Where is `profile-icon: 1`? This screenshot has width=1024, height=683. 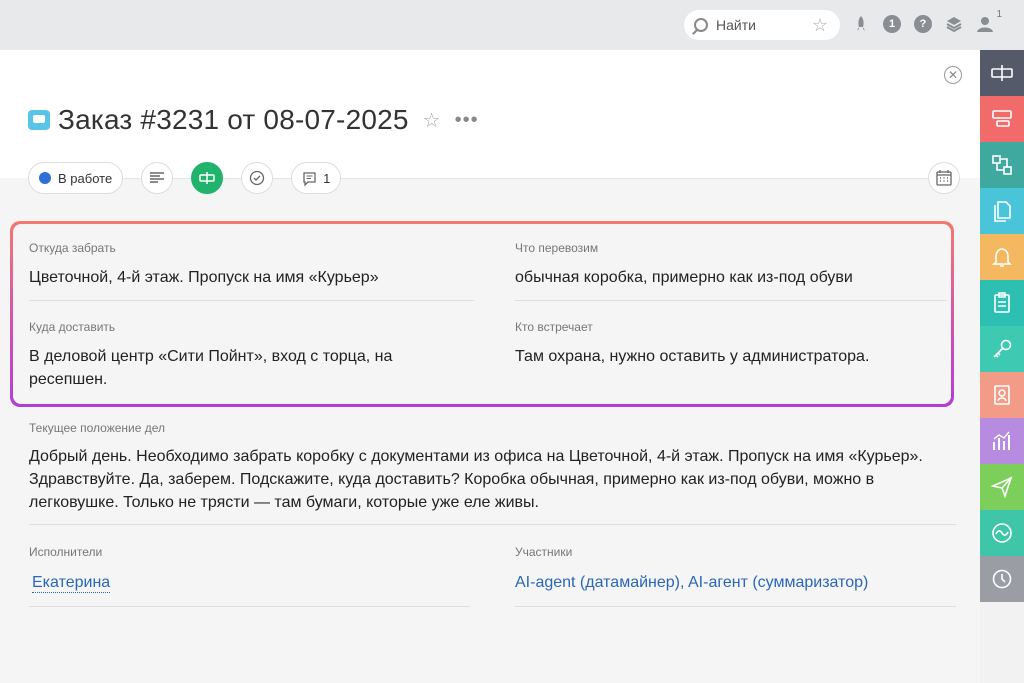
profile-icon: 1 is located at coordinates (988, 22).